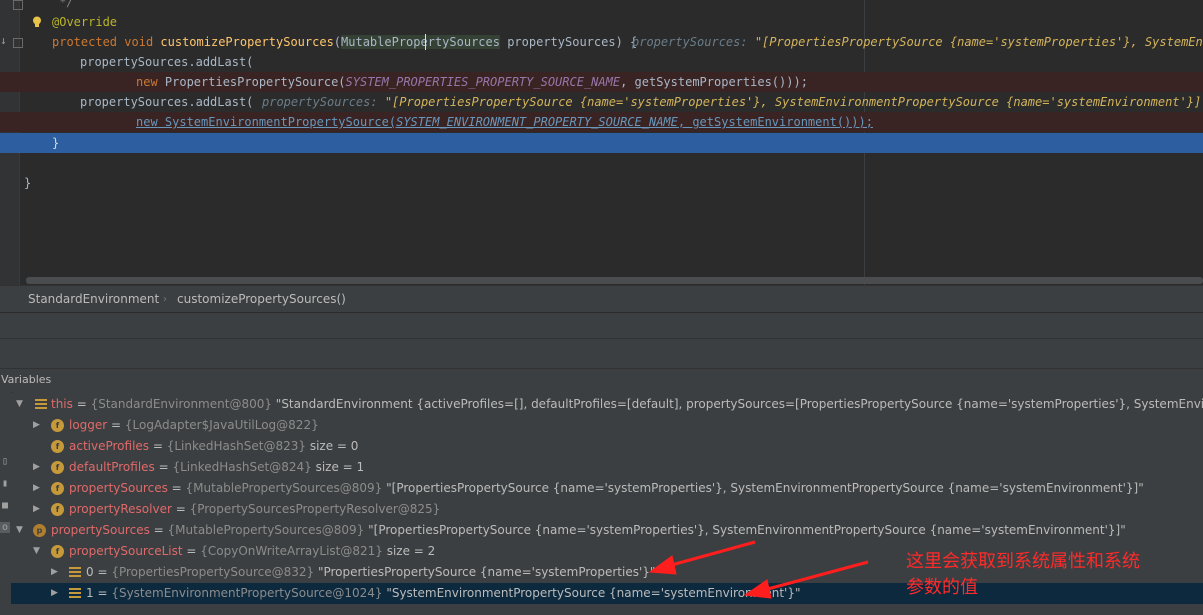 The image size is (1203, 615). What do you see at coordinates (26, 379) in the screenshot?
I see `variables-title: Variables` at bounding box center [26, 379].